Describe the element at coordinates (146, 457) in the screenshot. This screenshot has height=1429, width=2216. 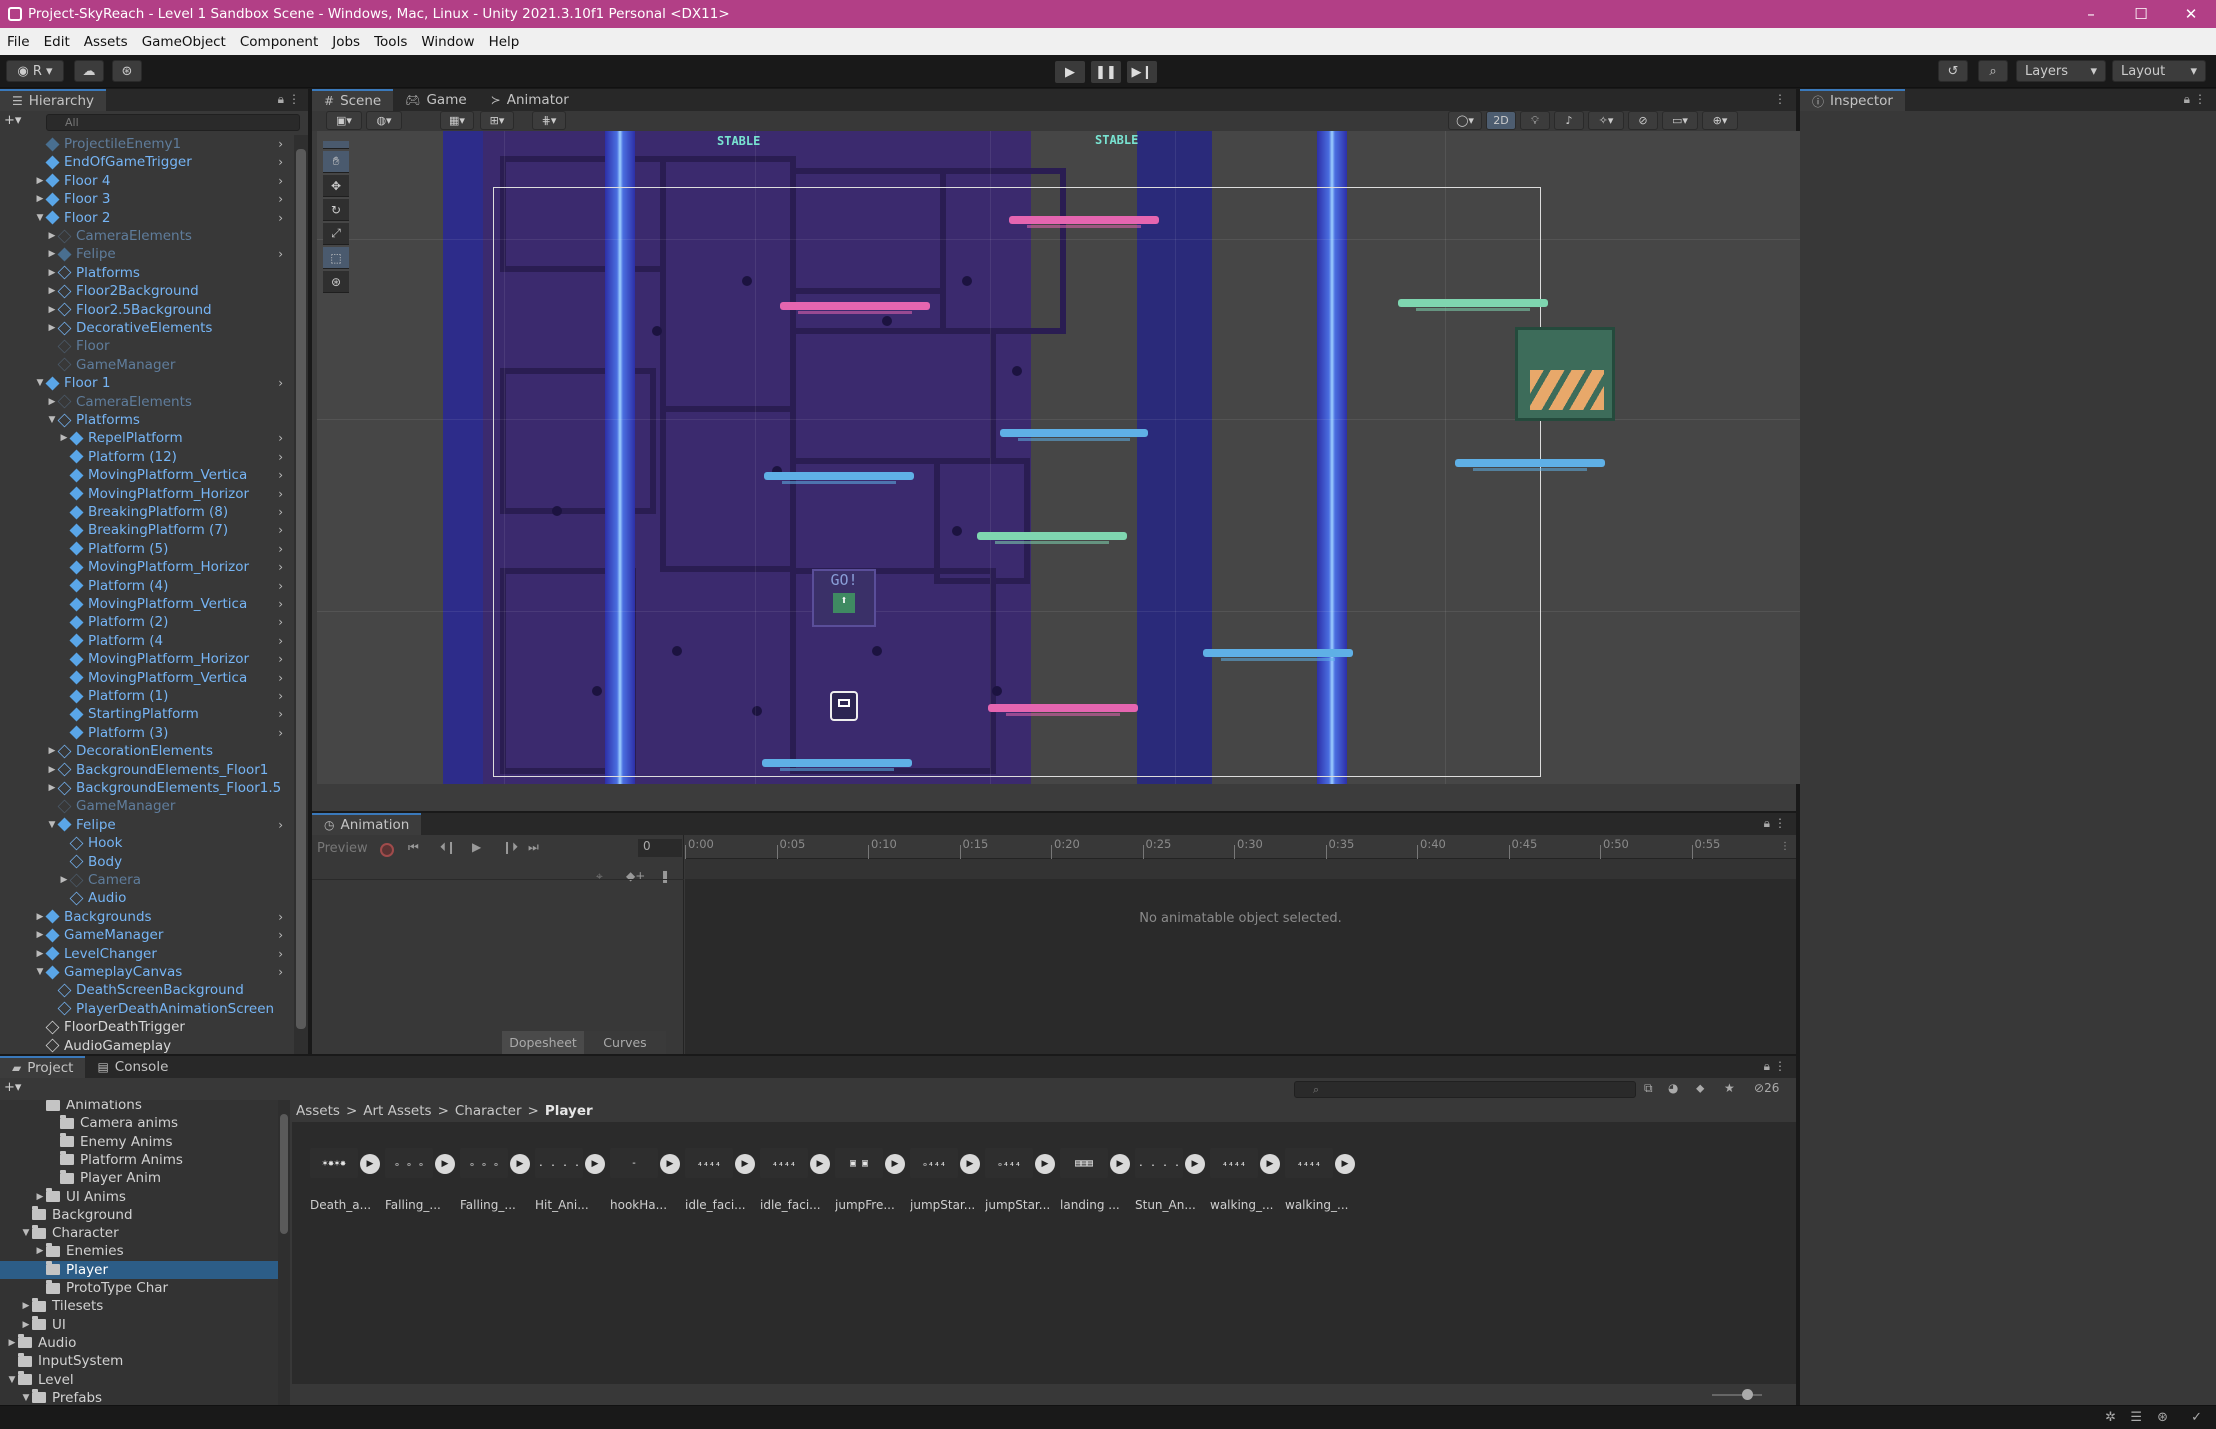
I see `hierarchy-row: Platform (12) ›` at that location.